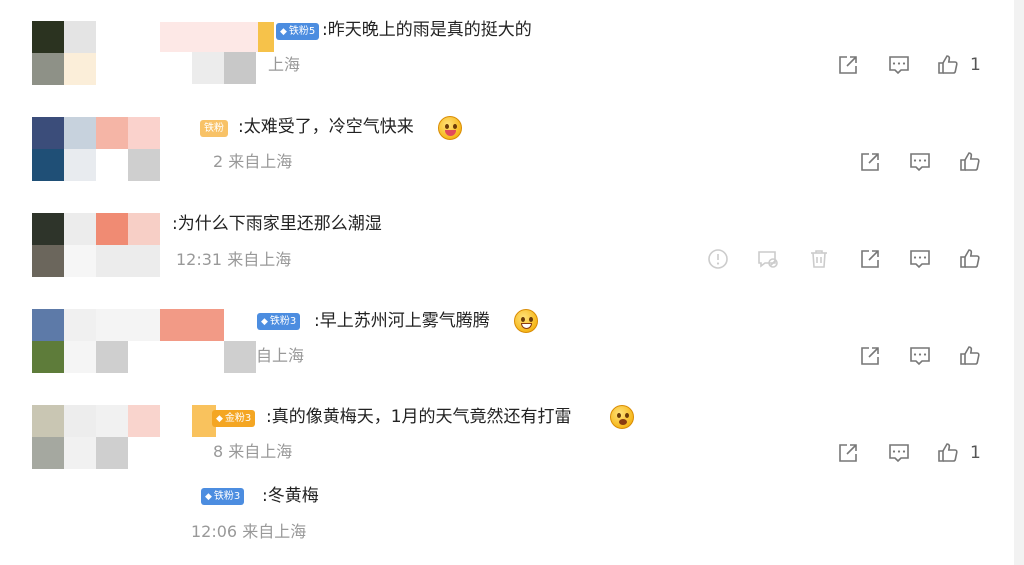 This screenshot has height=565, width=1024. I want to click on comment-meta: 12:31 来自上海, so click(234, 259).